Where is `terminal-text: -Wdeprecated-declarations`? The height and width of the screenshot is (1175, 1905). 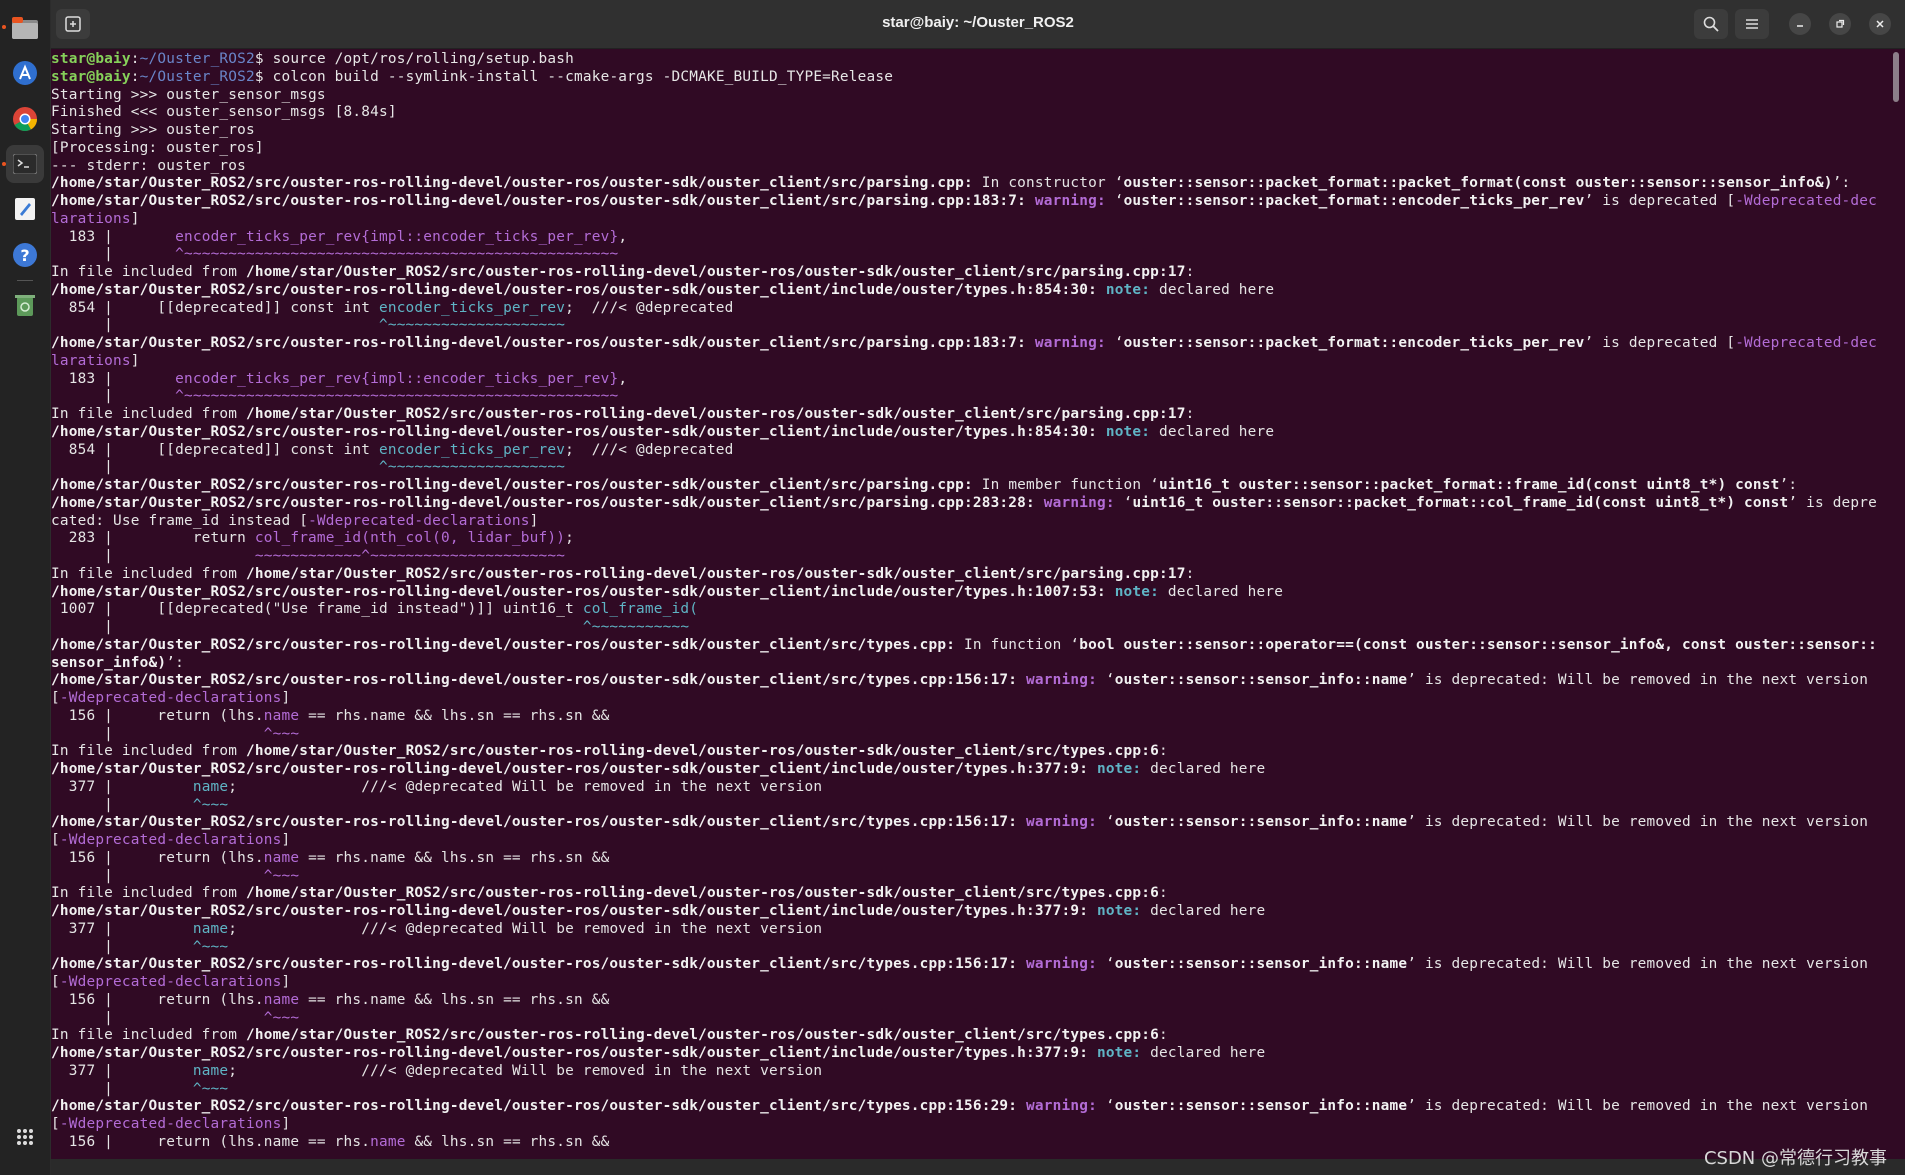
terminal-text: -Wdeprecated-declarations is located at coordinates (419, 520).